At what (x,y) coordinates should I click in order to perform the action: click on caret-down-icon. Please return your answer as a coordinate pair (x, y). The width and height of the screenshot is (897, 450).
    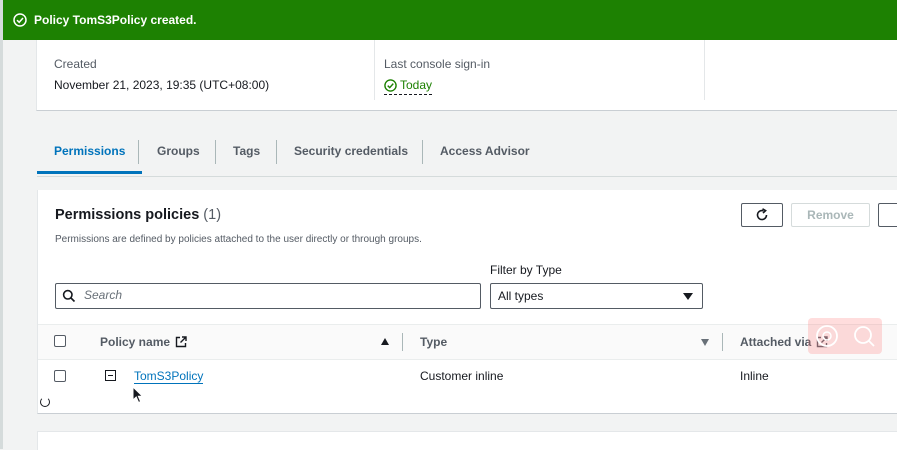
    Looking at the image, I should click on (688, 296).